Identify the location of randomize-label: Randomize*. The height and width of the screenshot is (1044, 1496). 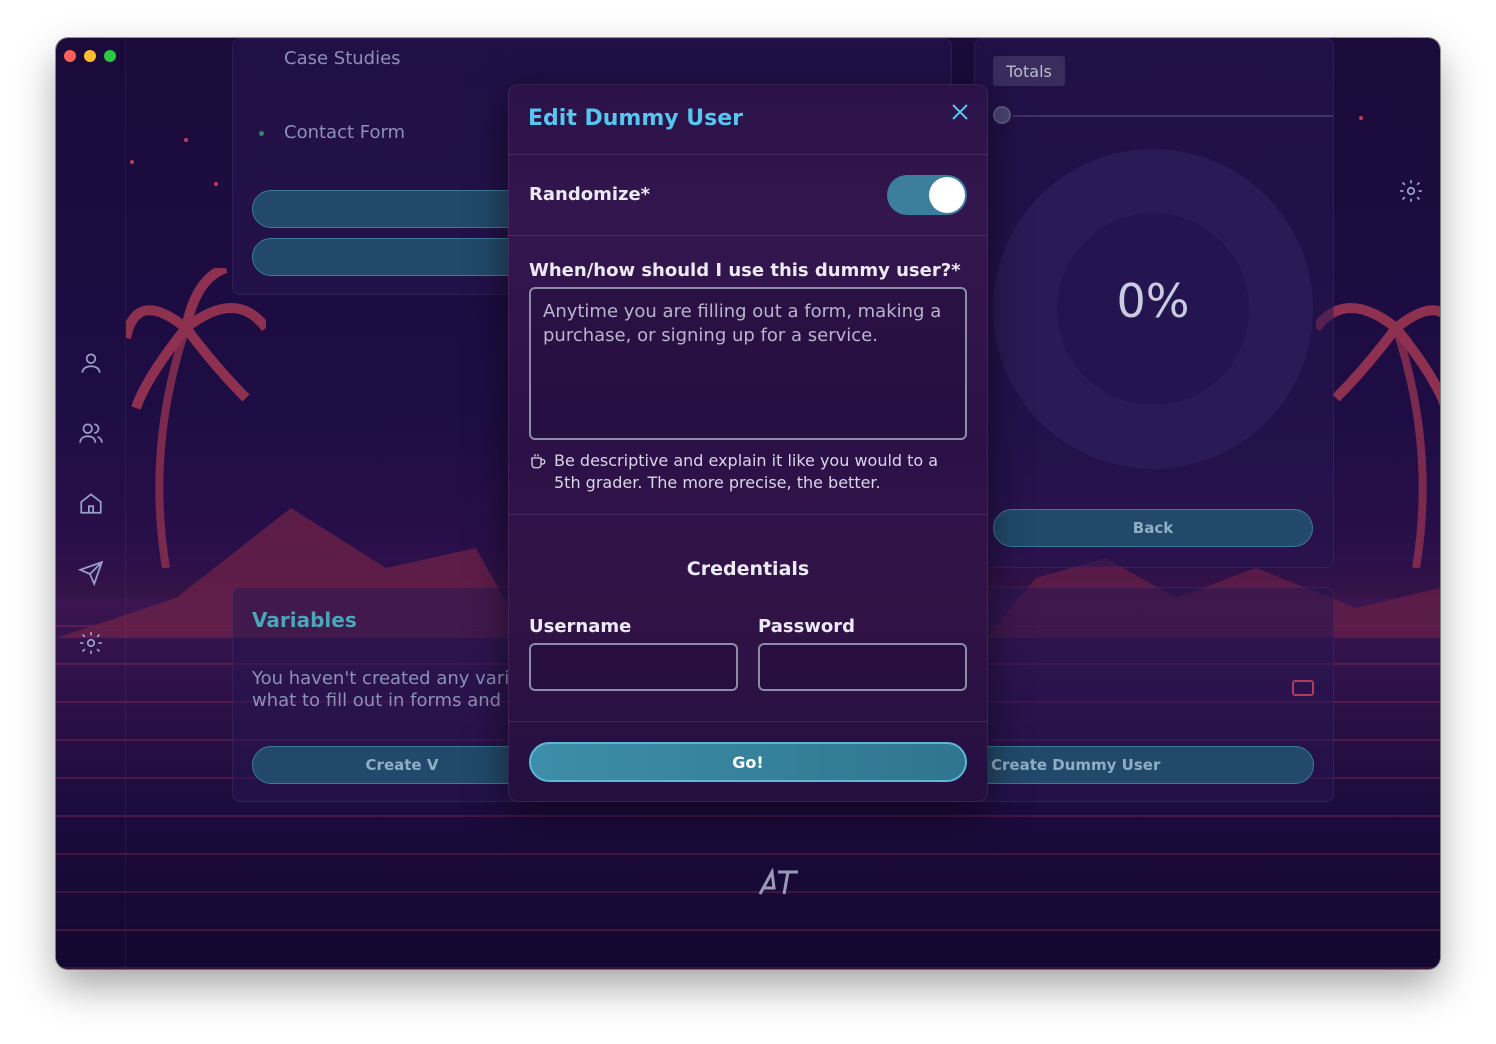
(590, 194).